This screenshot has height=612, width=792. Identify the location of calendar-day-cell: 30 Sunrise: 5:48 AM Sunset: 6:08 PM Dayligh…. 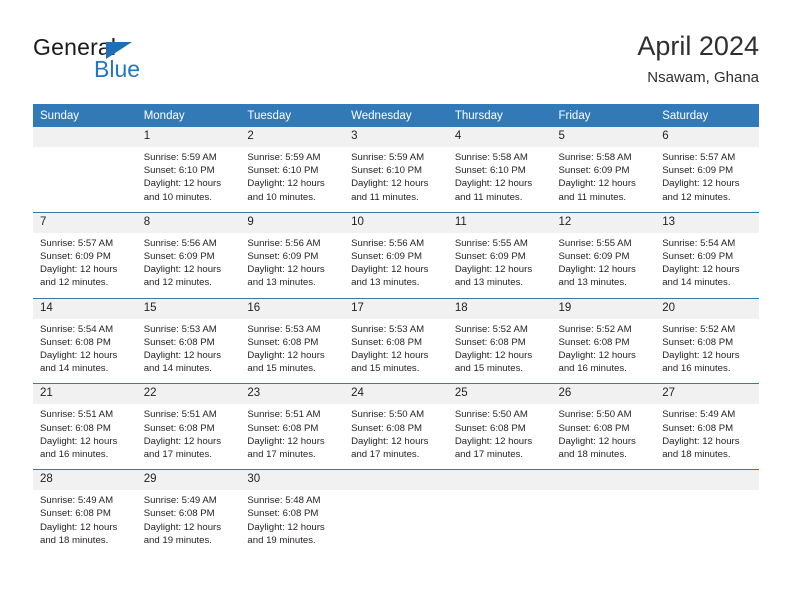
(292, 512).